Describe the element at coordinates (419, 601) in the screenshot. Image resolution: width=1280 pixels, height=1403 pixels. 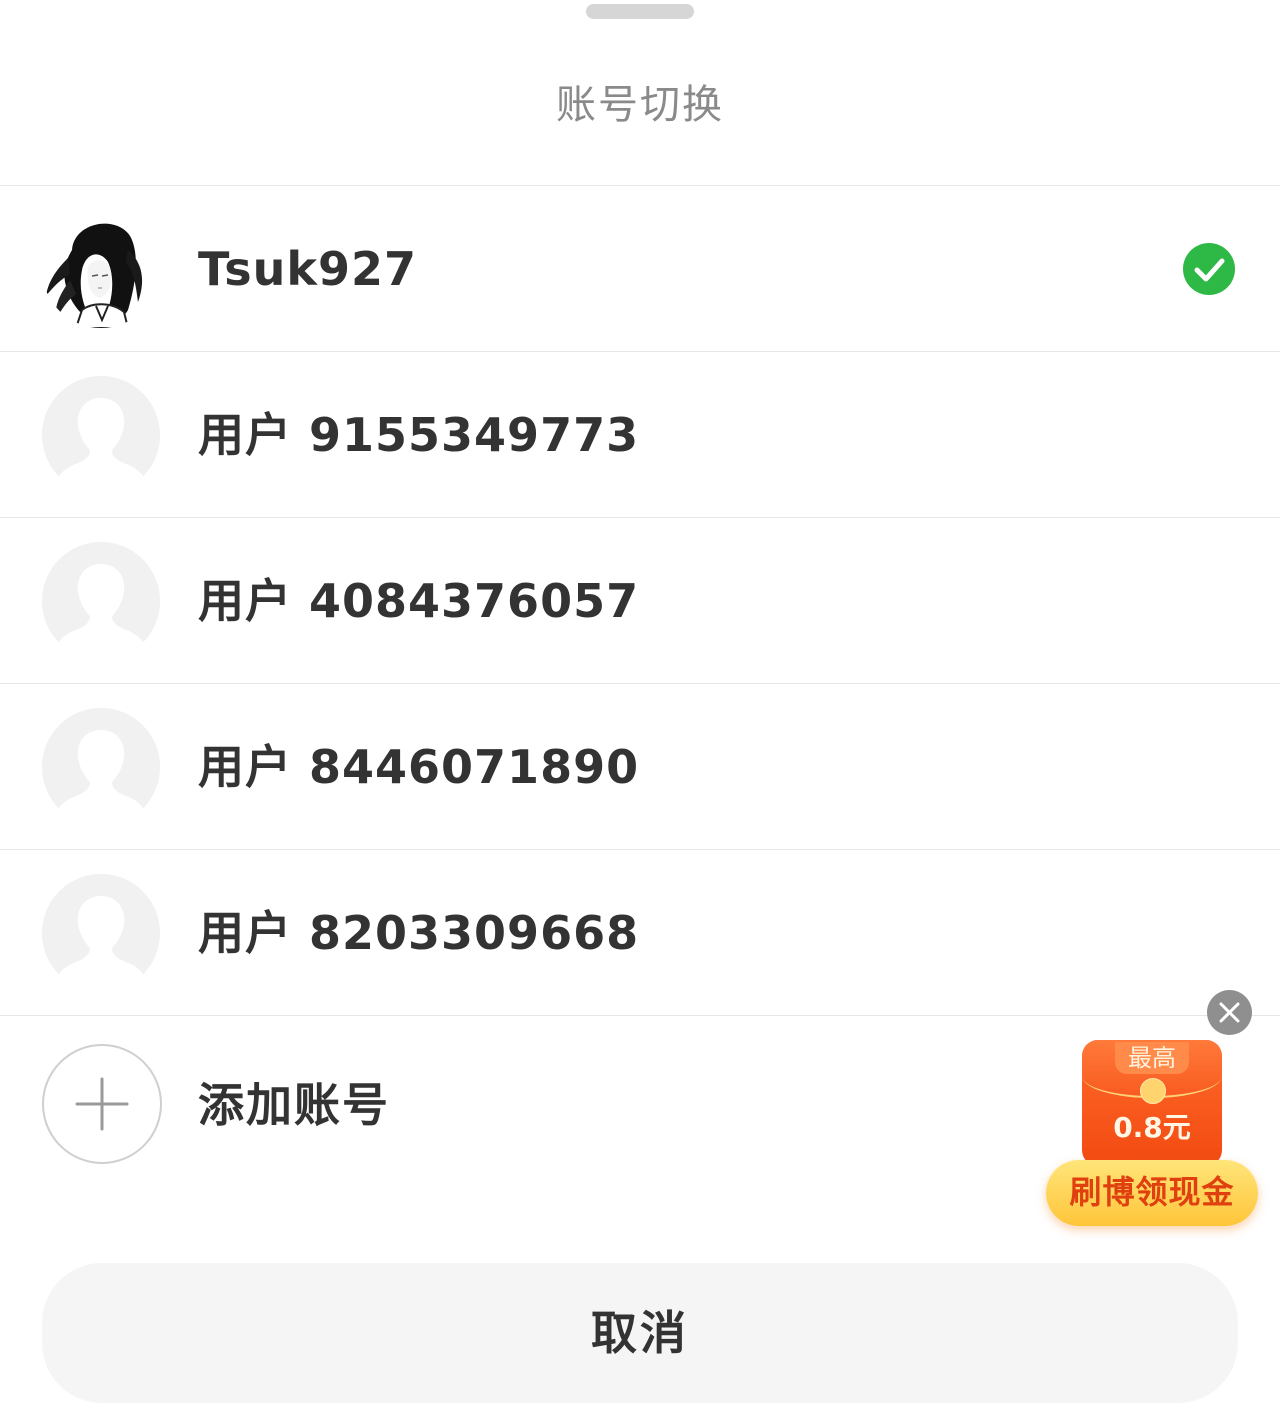
I see `account-name: 用户 4084376057` at that location.